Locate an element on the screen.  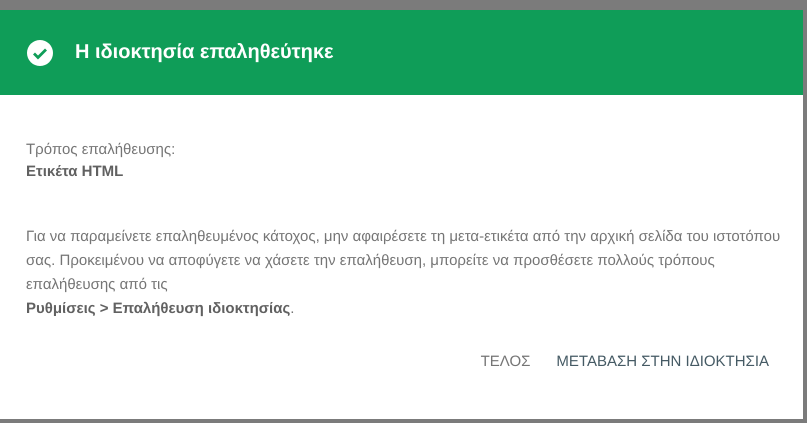
method-value: Ετικέτα HTML is located at coordinates (75, 172).